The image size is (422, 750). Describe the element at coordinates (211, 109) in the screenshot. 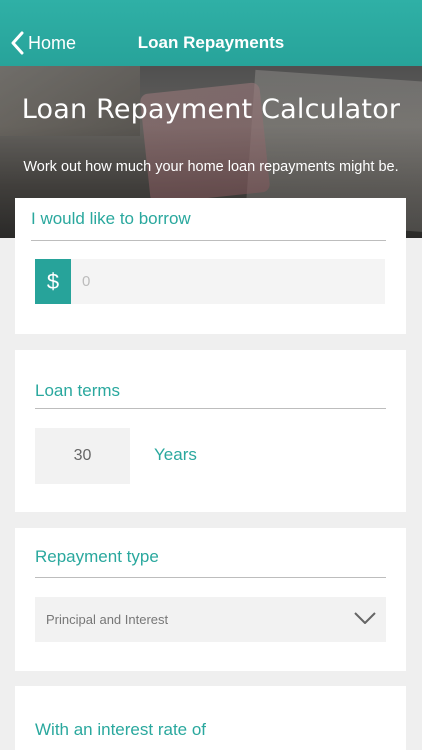

I see `hero-title: Loan Repayment Calculator` at that location.